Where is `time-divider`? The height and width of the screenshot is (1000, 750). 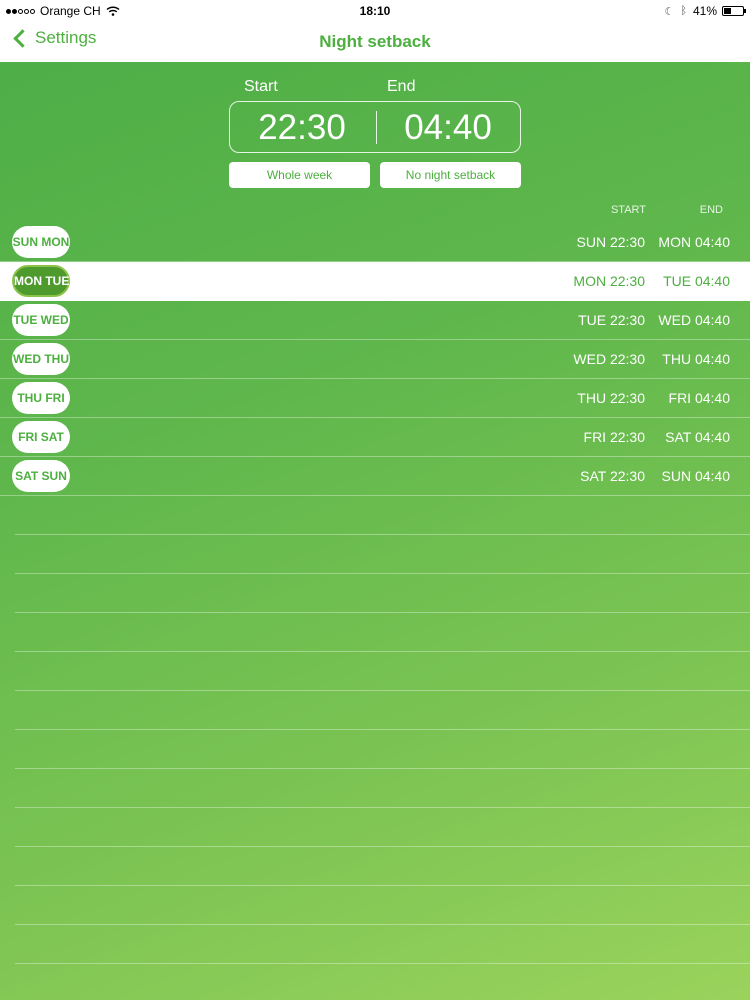 time-divider is located at coordinates (376, 127).